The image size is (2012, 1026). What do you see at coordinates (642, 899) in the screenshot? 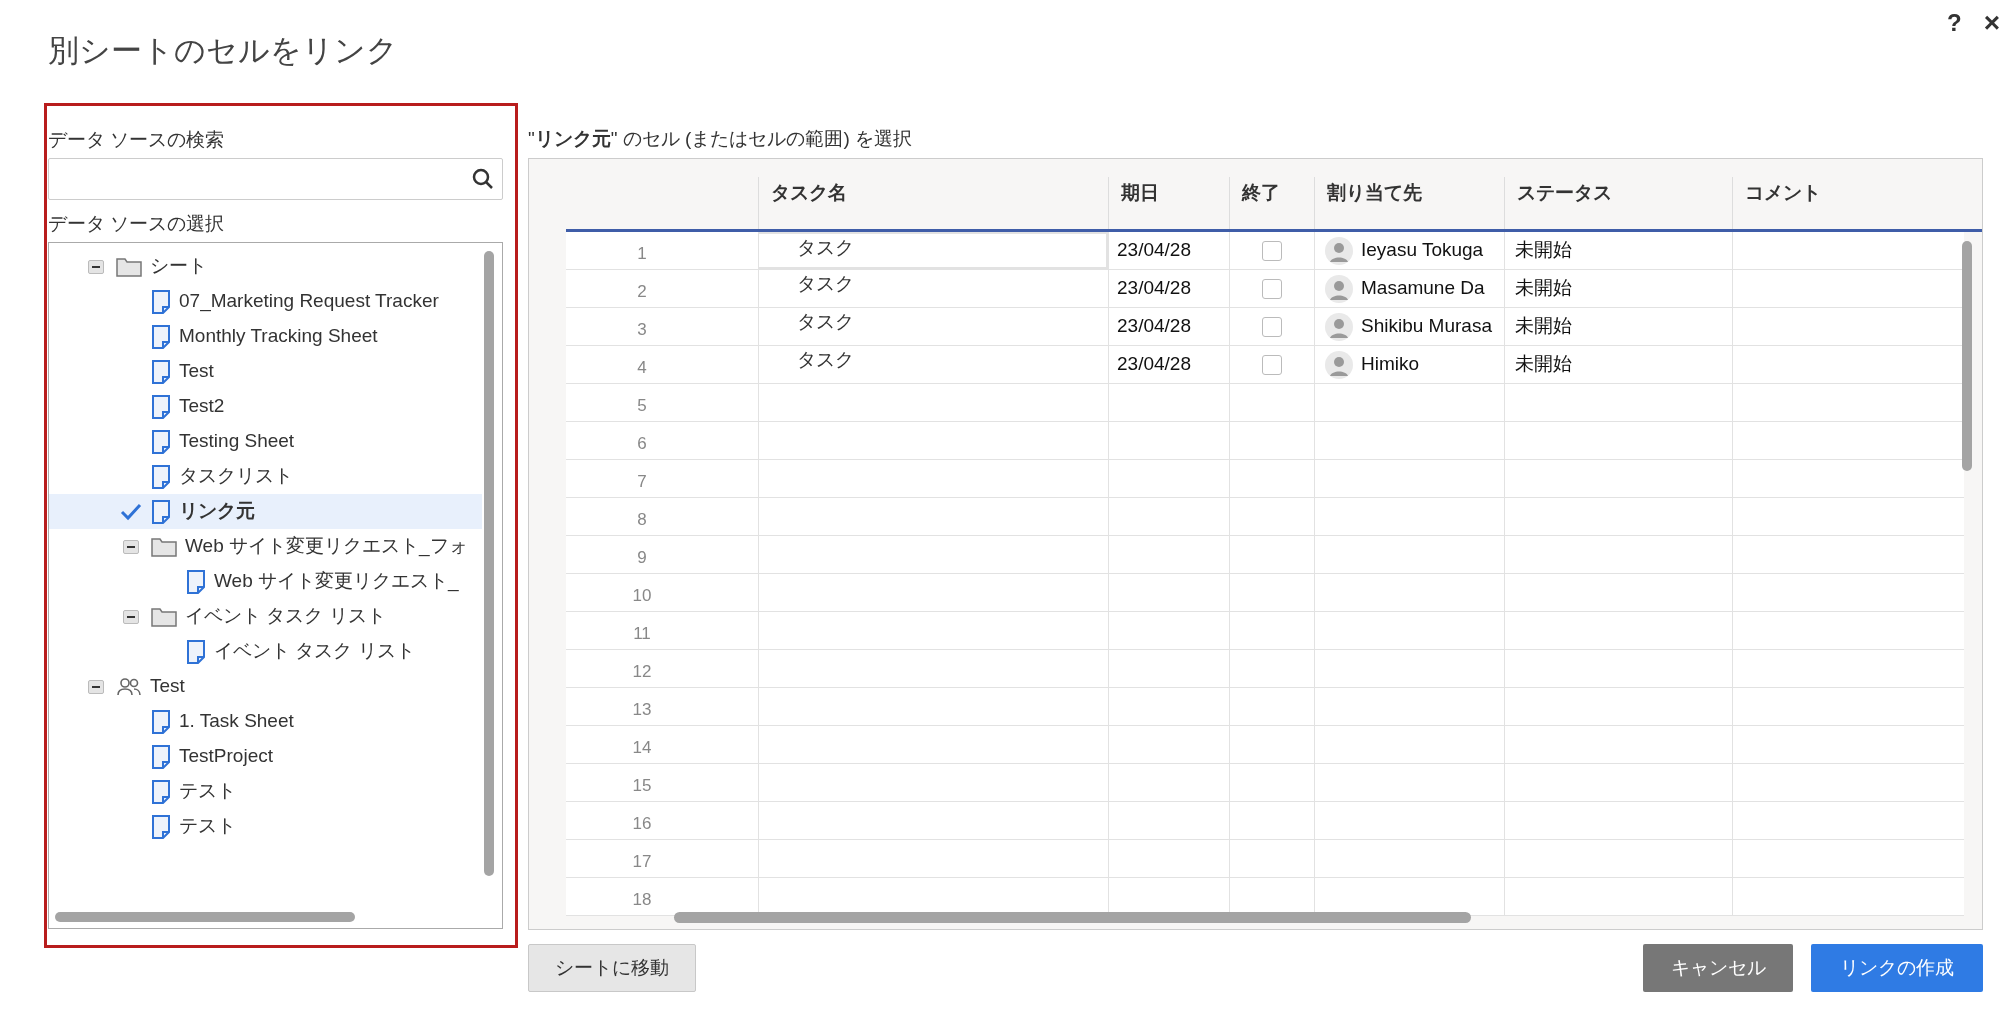
I see `row-number: 18` at bounding box center [642, 899].